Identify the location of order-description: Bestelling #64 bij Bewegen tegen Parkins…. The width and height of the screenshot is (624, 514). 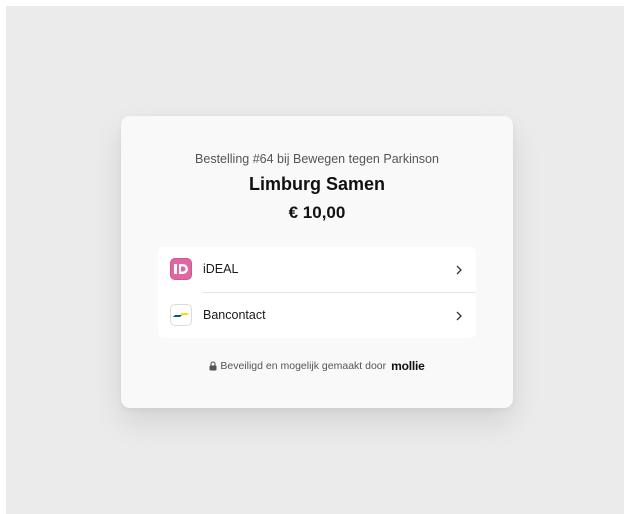
(317, 159).